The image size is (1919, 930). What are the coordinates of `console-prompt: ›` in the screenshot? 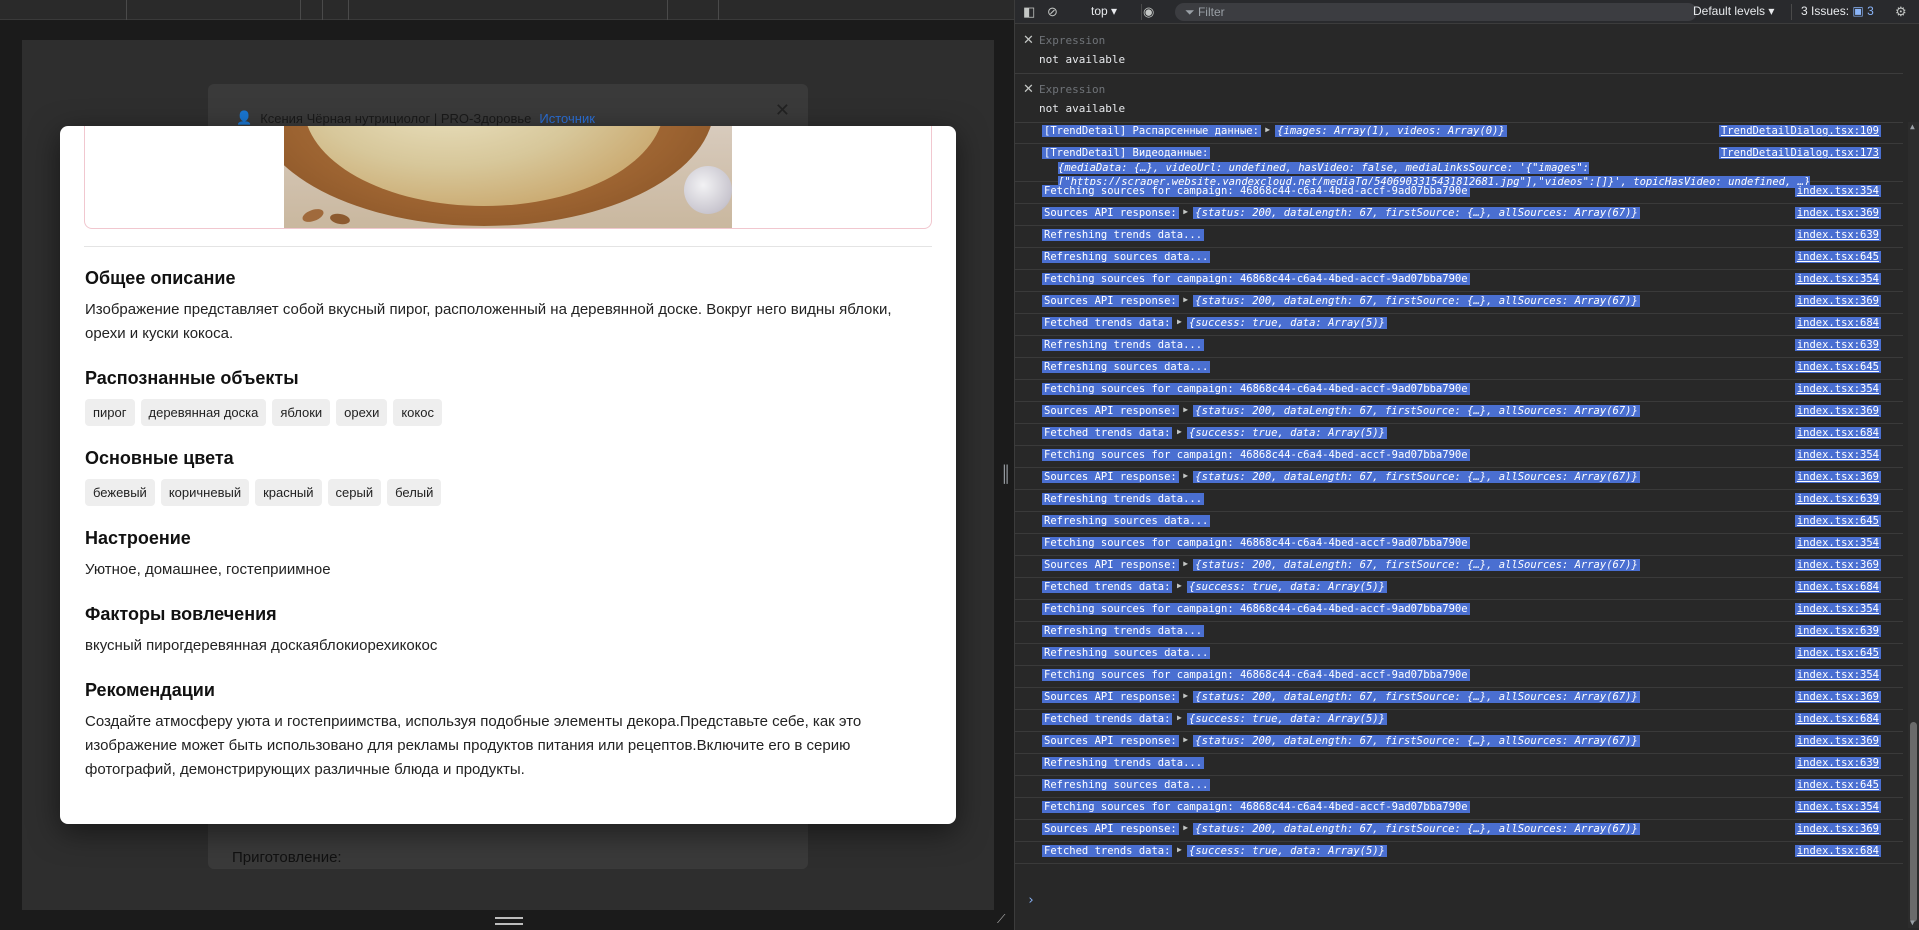 It's located at (1031, 900).